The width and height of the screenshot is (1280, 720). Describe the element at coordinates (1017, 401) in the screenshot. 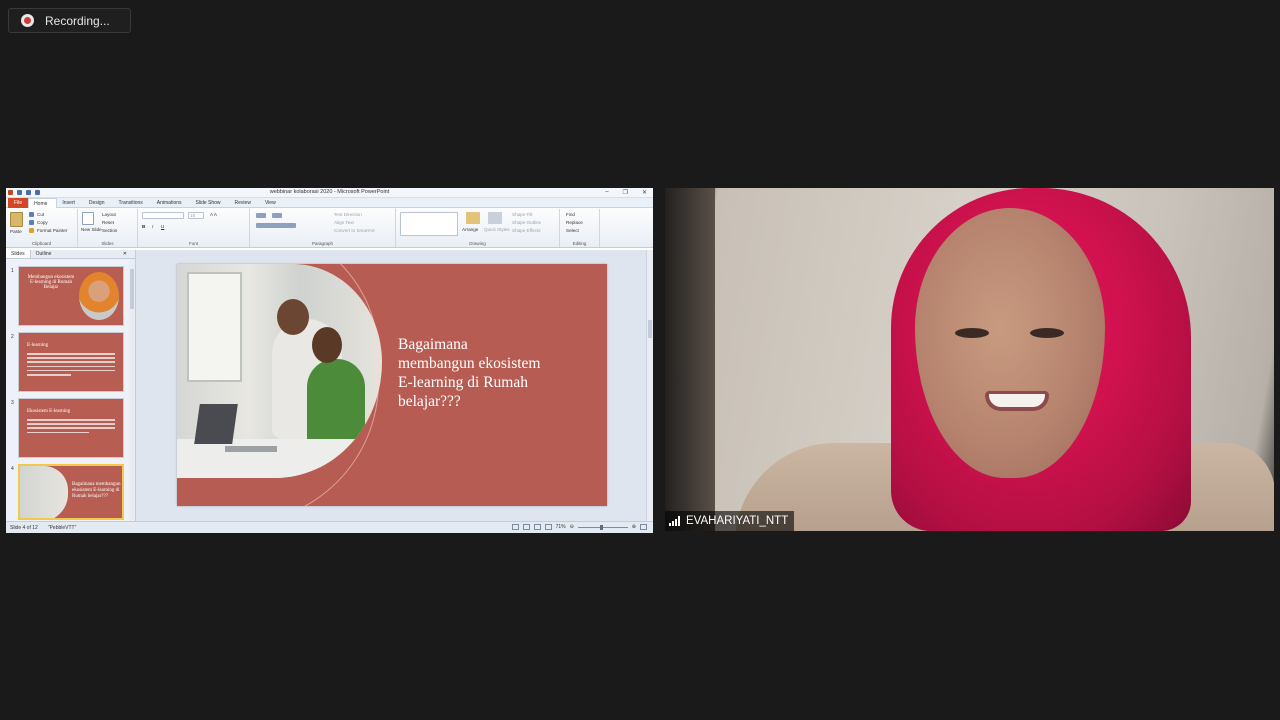

I see `video-mouth` at that location.